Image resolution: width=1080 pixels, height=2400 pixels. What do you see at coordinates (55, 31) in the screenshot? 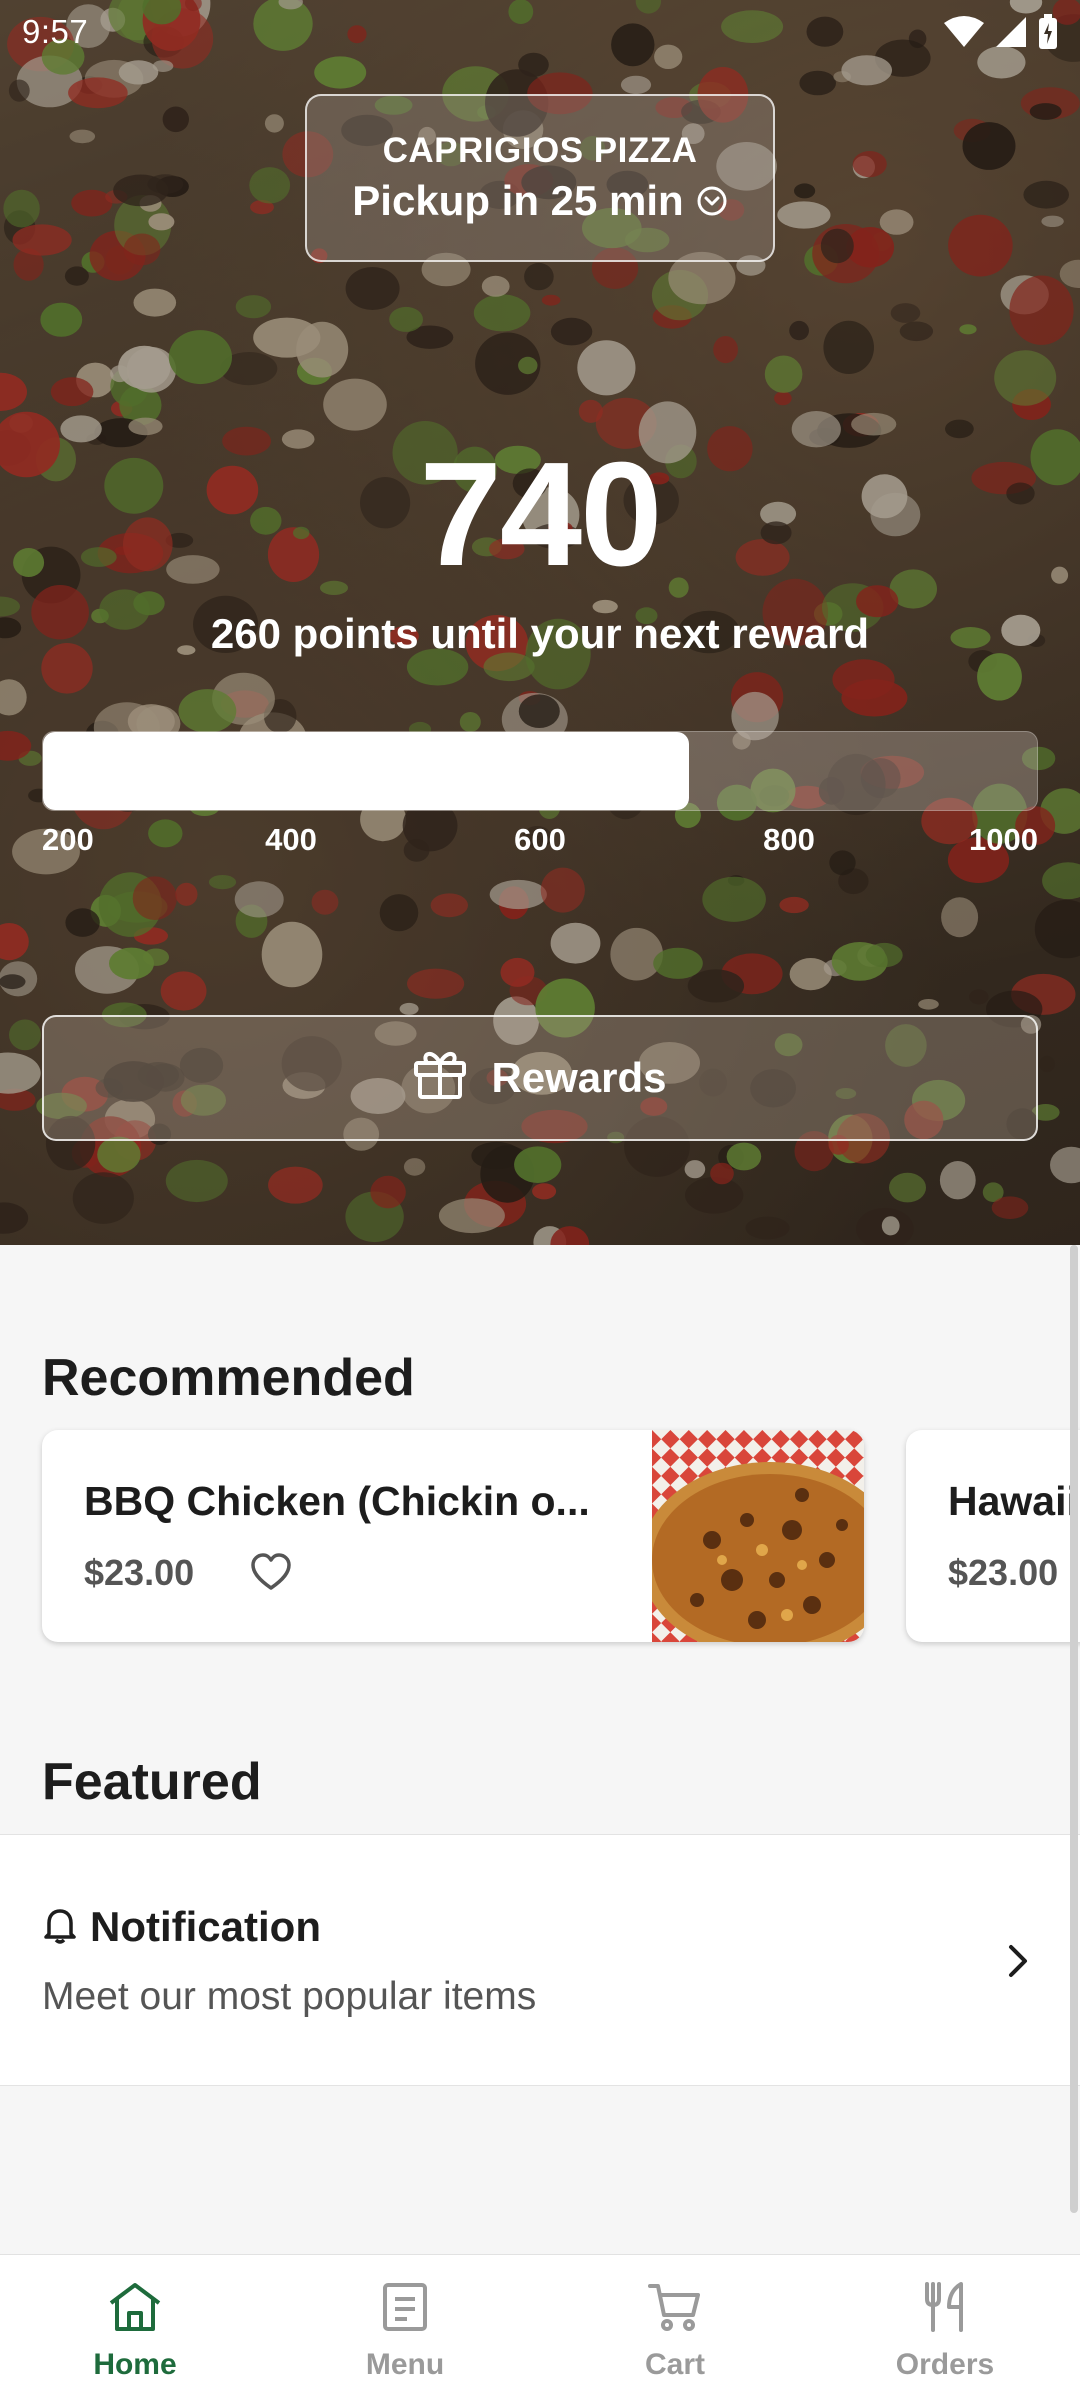
I see `status-time: 9:57` at bounding box center [55, 31].